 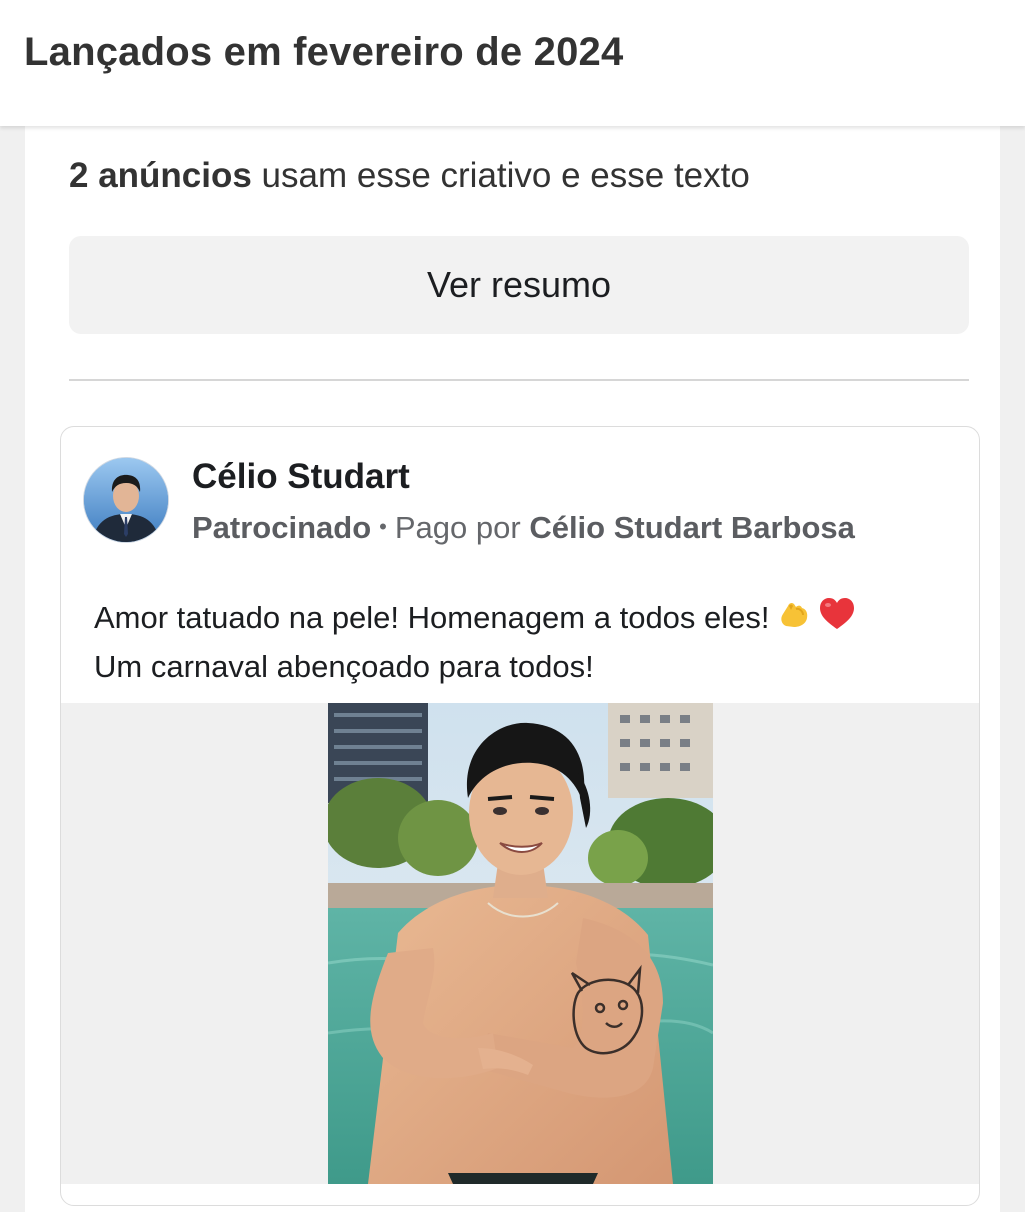 I want to click on advertiser-avatar-image, so click(x=126, y=500).